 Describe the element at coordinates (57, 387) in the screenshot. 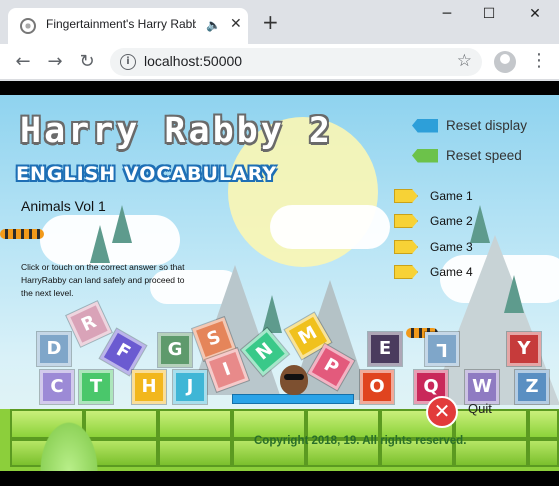

I see `letter-tile: C` at that location.